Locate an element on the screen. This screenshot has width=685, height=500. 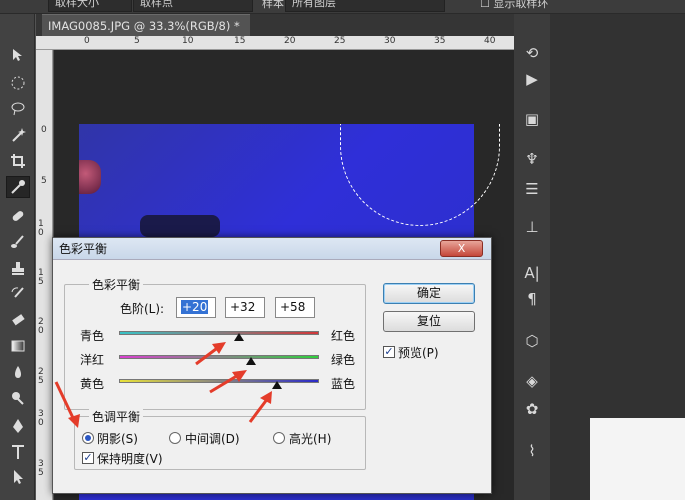
ruler-label: 3 5 is located at coordinates (41, 468).